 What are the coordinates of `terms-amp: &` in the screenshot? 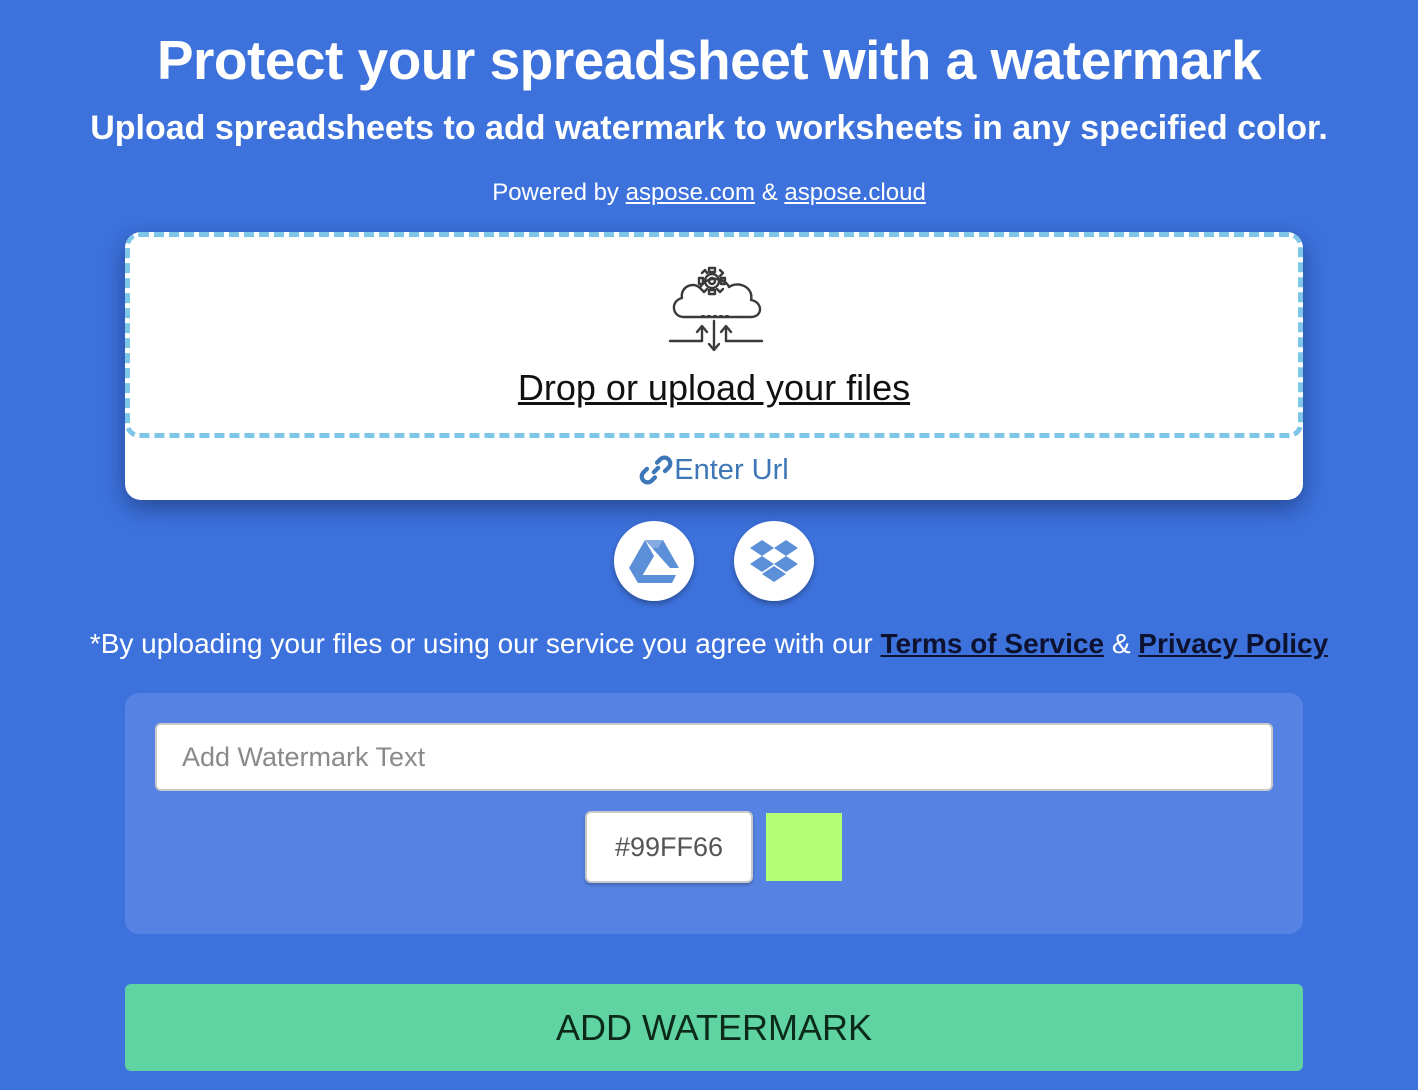 It's located at (1121, 643).